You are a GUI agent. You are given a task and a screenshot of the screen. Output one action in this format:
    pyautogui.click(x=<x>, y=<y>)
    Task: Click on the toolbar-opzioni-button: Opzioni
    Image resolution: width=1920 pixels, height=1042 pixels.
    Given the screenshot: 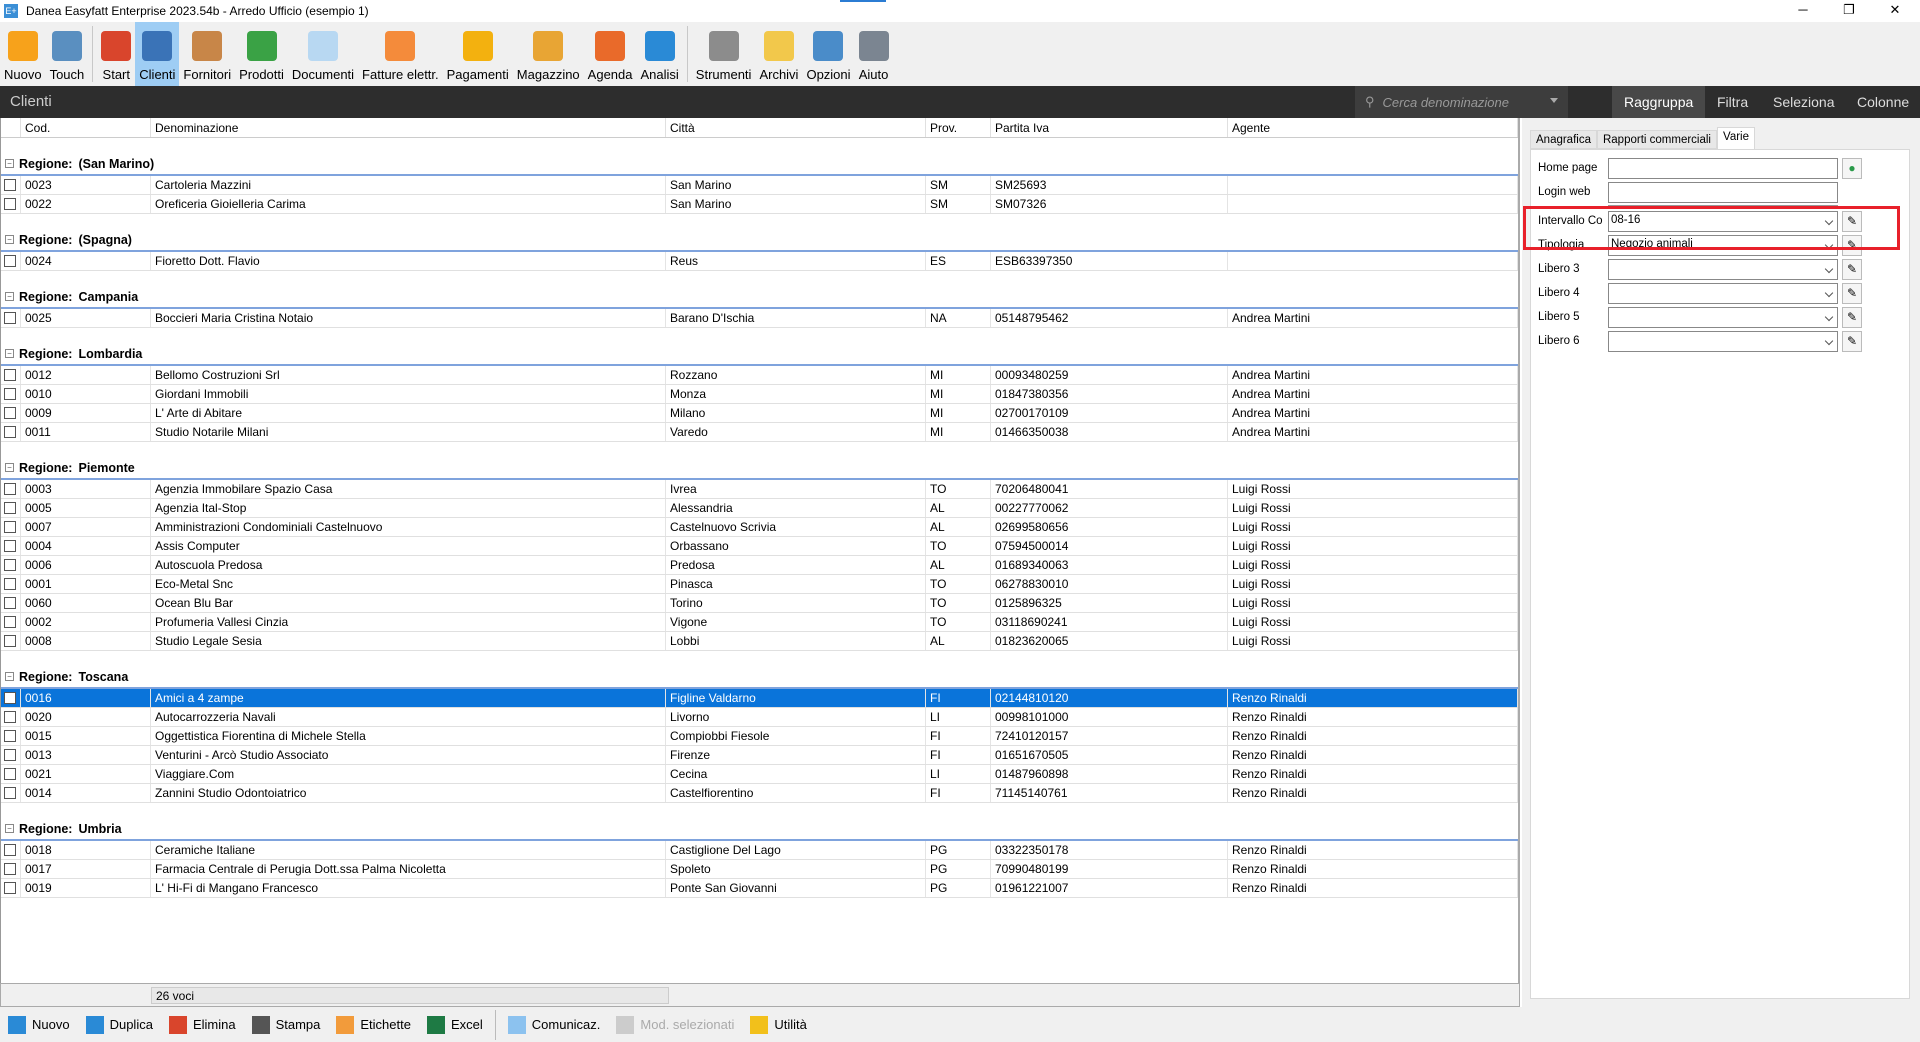 What is the action you would take?
    pyautogui.click(x=828, y=54)
    